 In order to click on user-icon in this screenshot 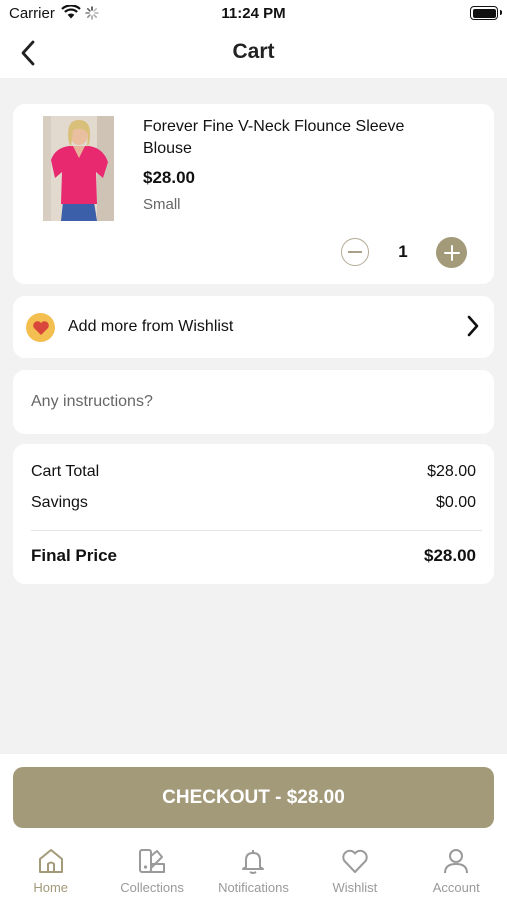, I will do `click(456, 861)`.